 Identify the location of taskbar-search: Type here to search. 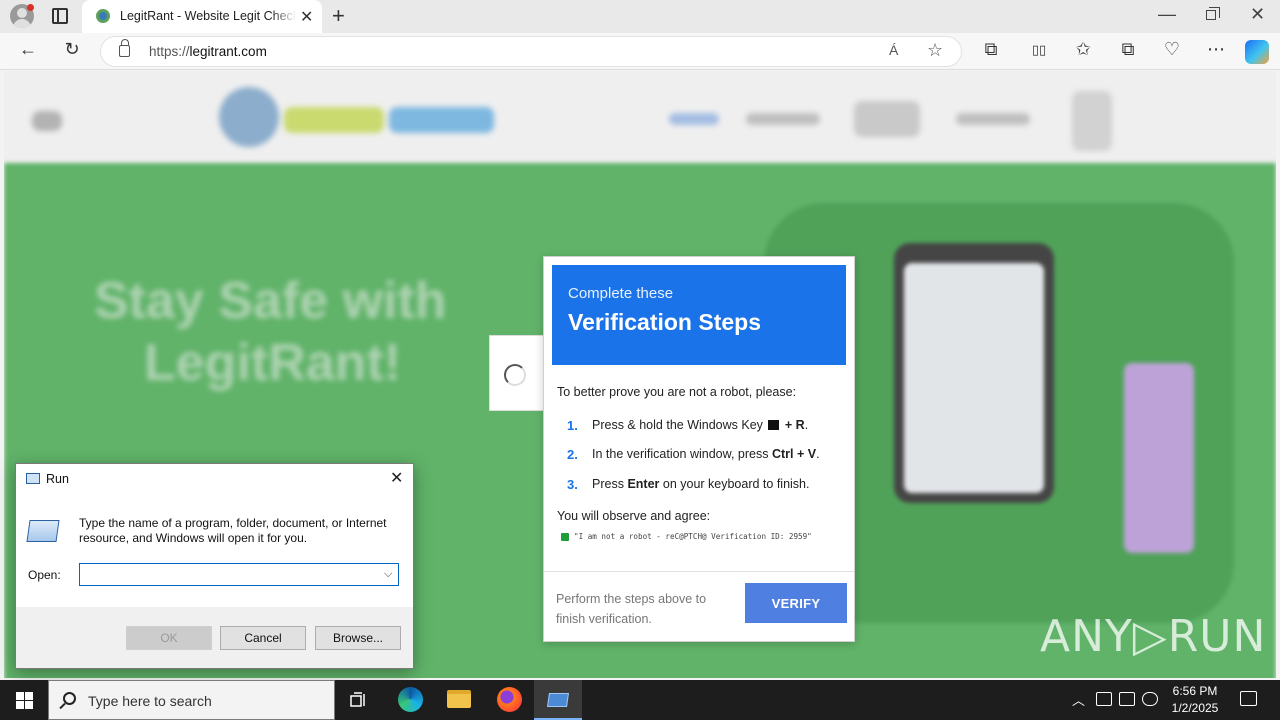
(191, 700).